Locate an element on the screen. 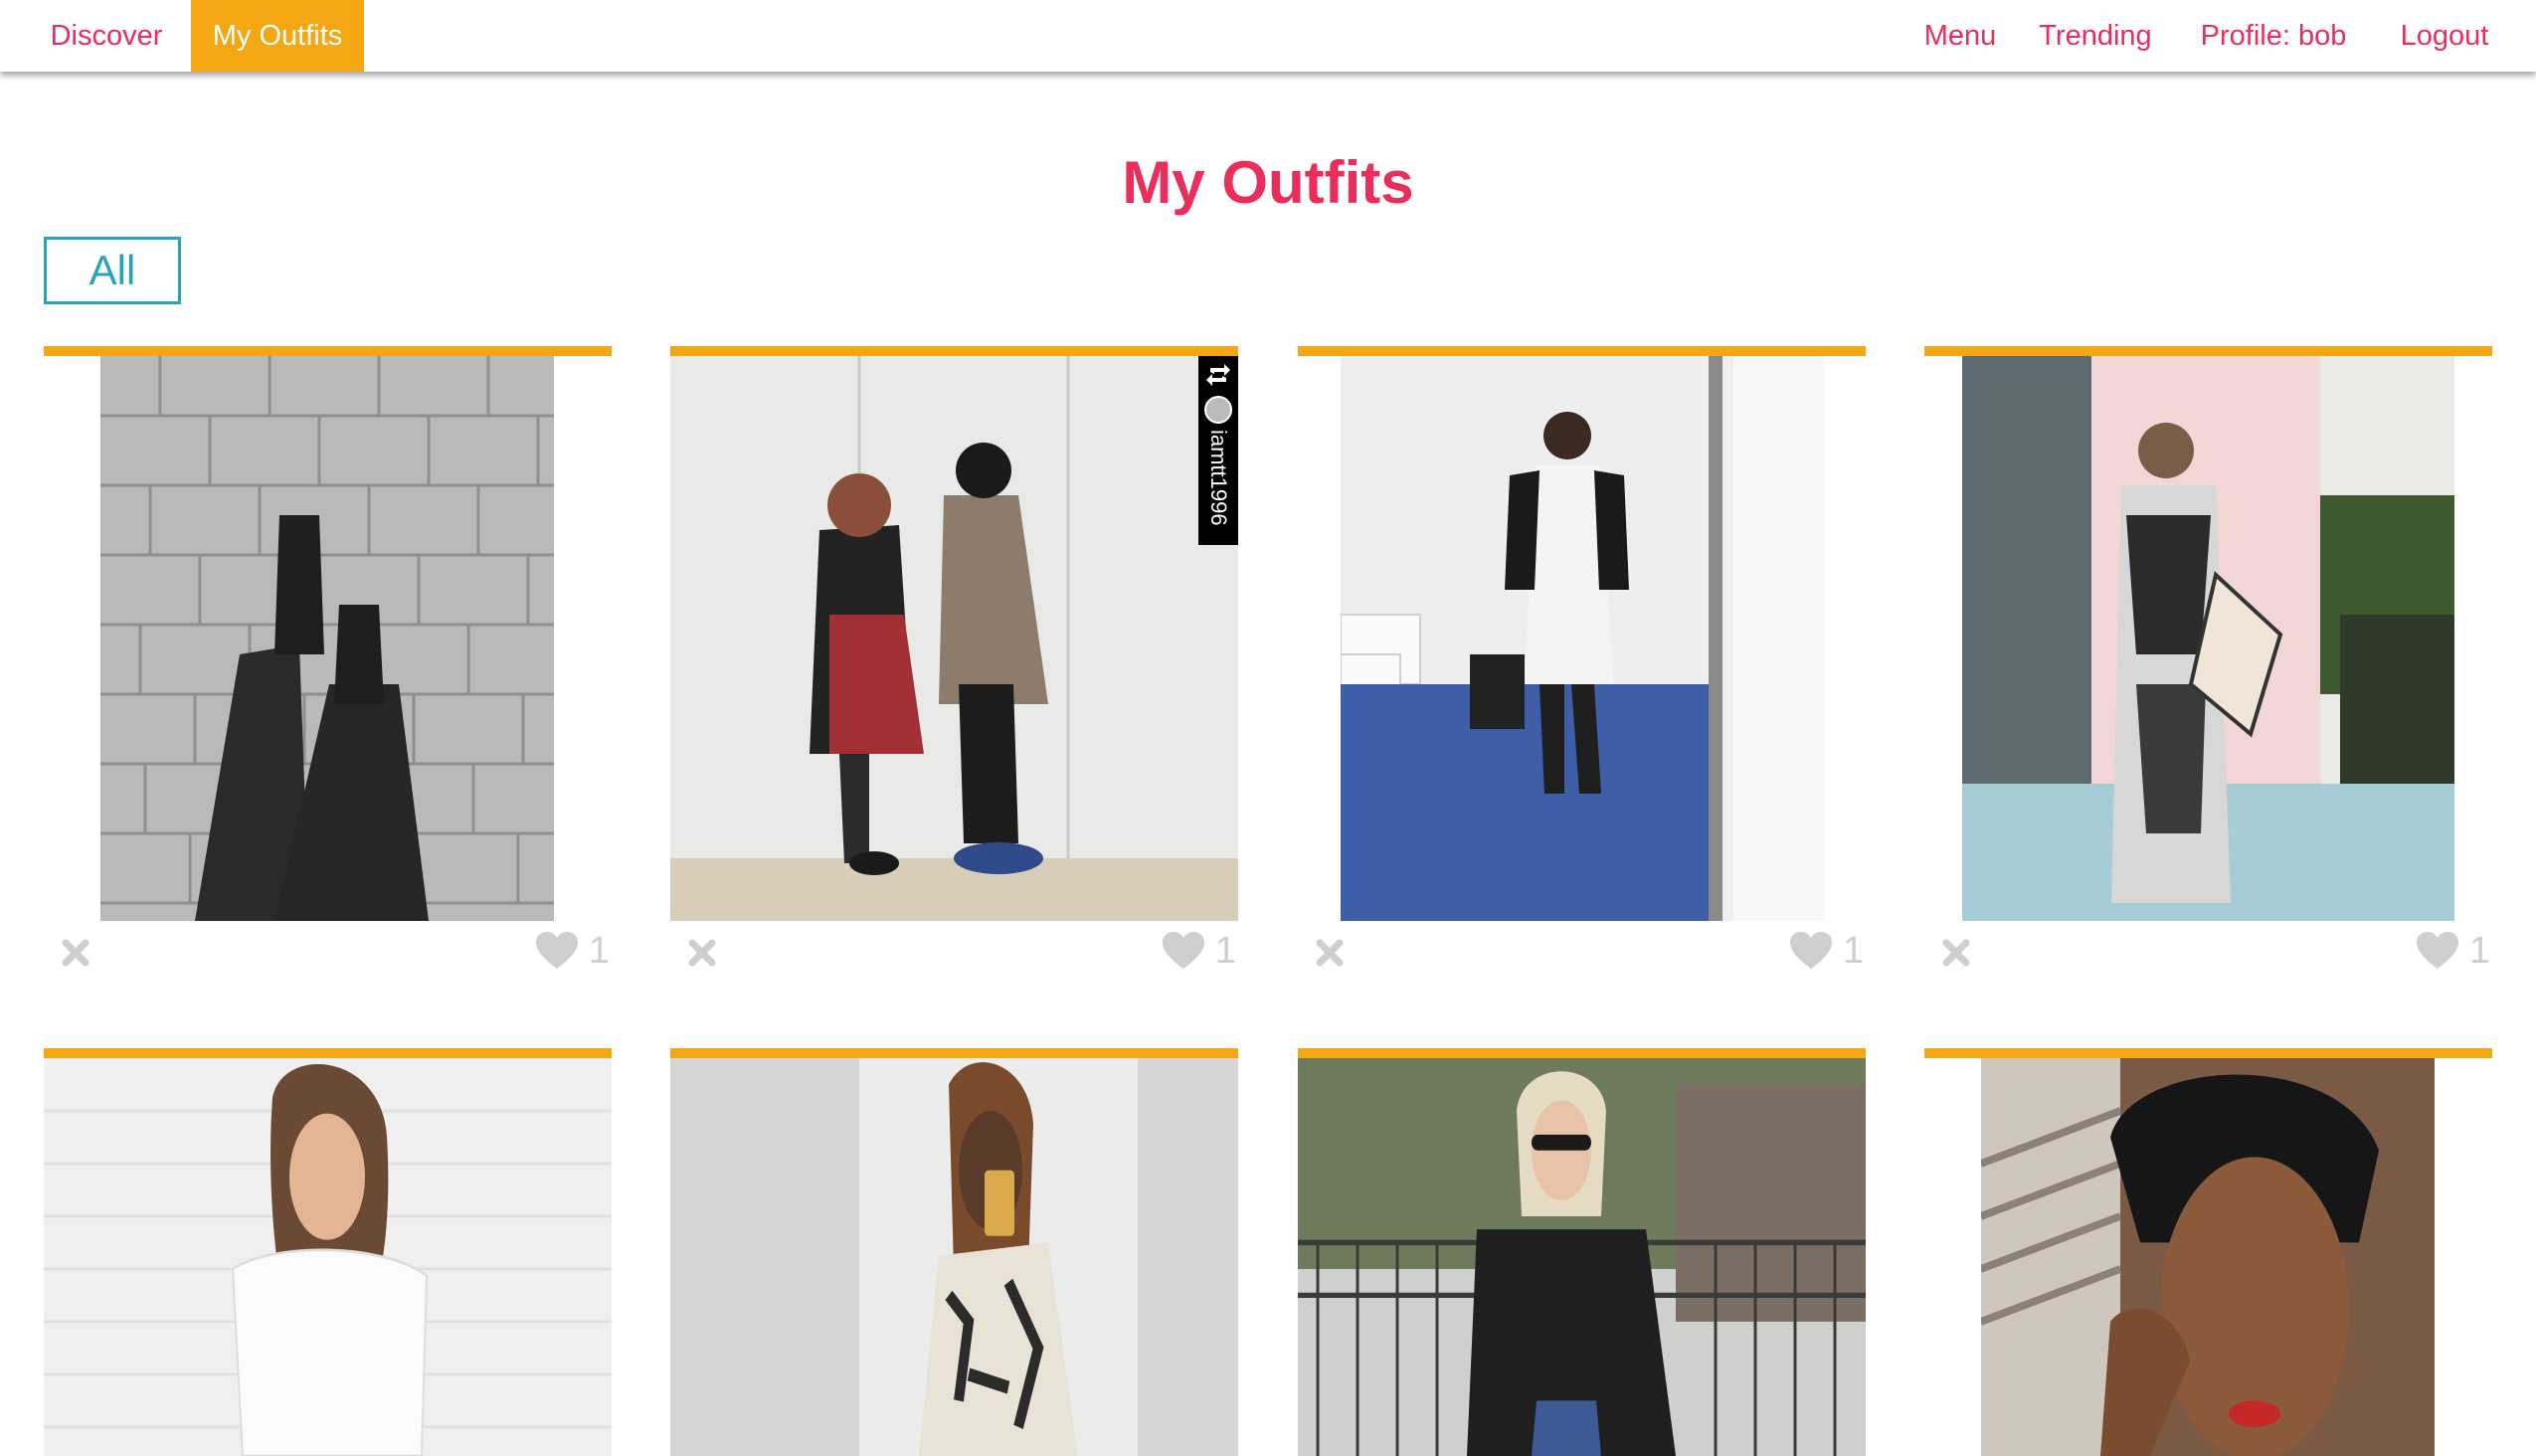 This screenshot has height=1456, width=2536. nav-logout: Logout is located at coordinates (2444, 36).